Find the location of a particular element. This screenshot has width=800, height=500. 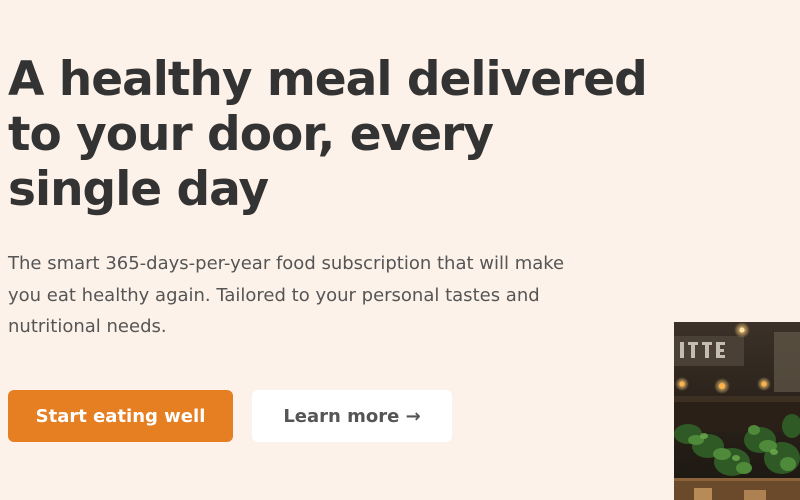

restaurant-photo is located at coordinates (737, 411).